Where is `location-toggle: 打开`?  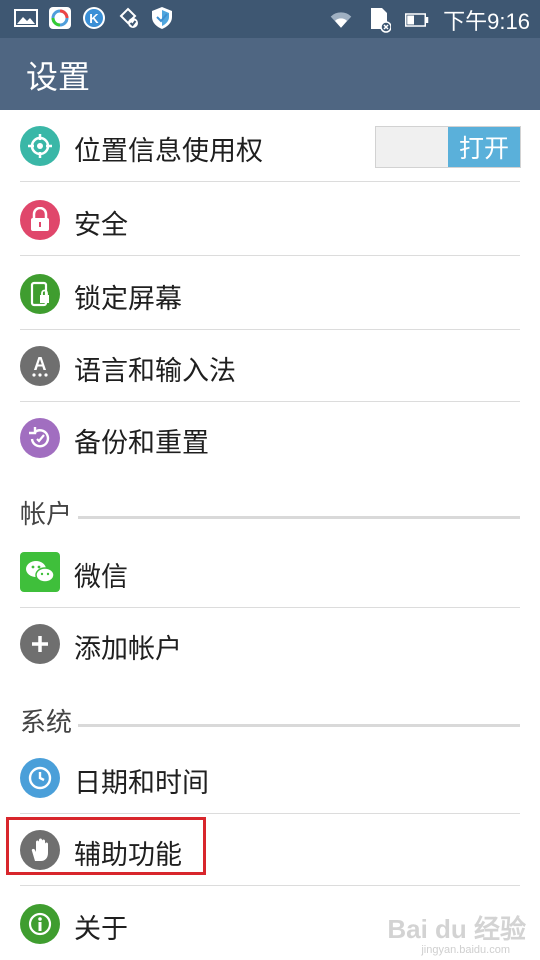 location-toggle: 打开 is located at coordinates (448, 147).